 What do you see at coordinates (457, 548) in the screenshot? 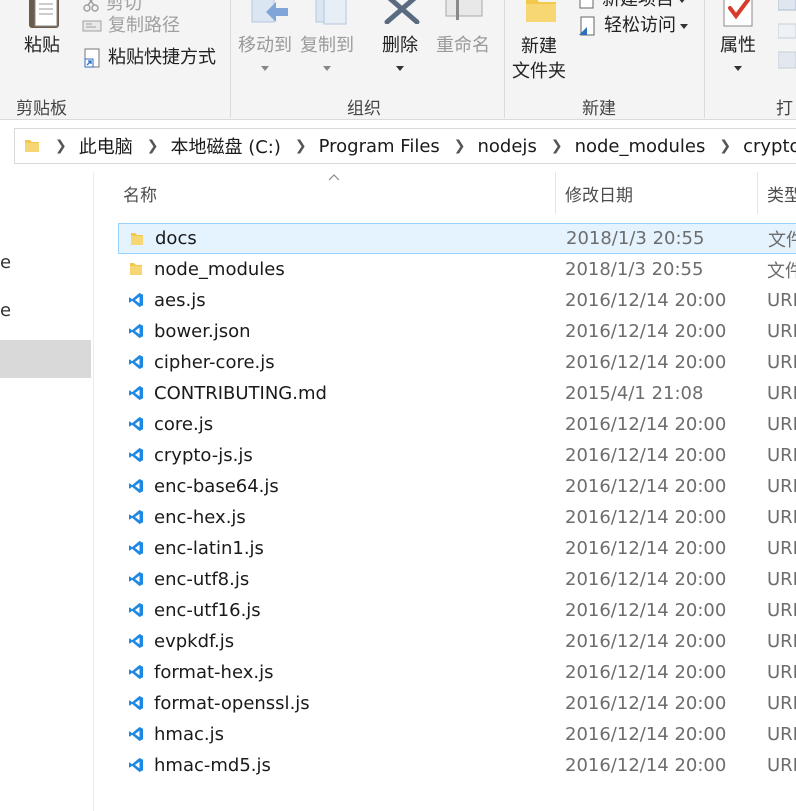
I see `file-row: enc-latin1.js 2016/12/14 20:00 URL` at bounding box center [457, 548].